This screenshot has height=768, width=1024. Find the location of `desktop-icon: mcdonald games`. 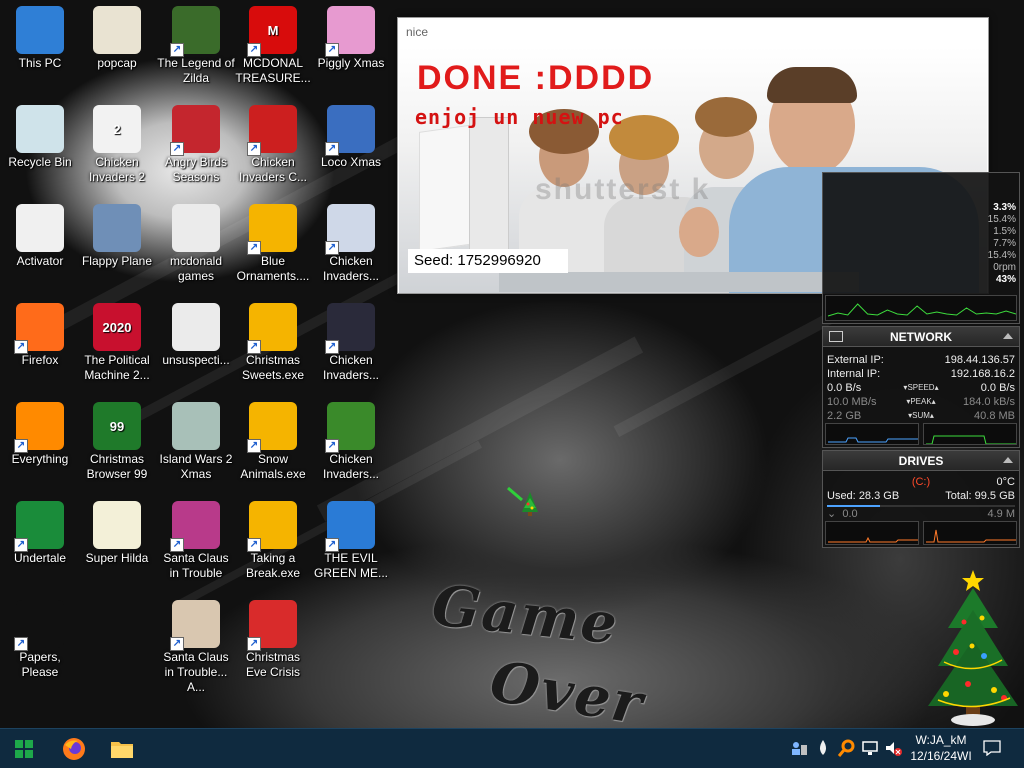

desktop-icon: mcdonald games is located at coordinates (196, 248).